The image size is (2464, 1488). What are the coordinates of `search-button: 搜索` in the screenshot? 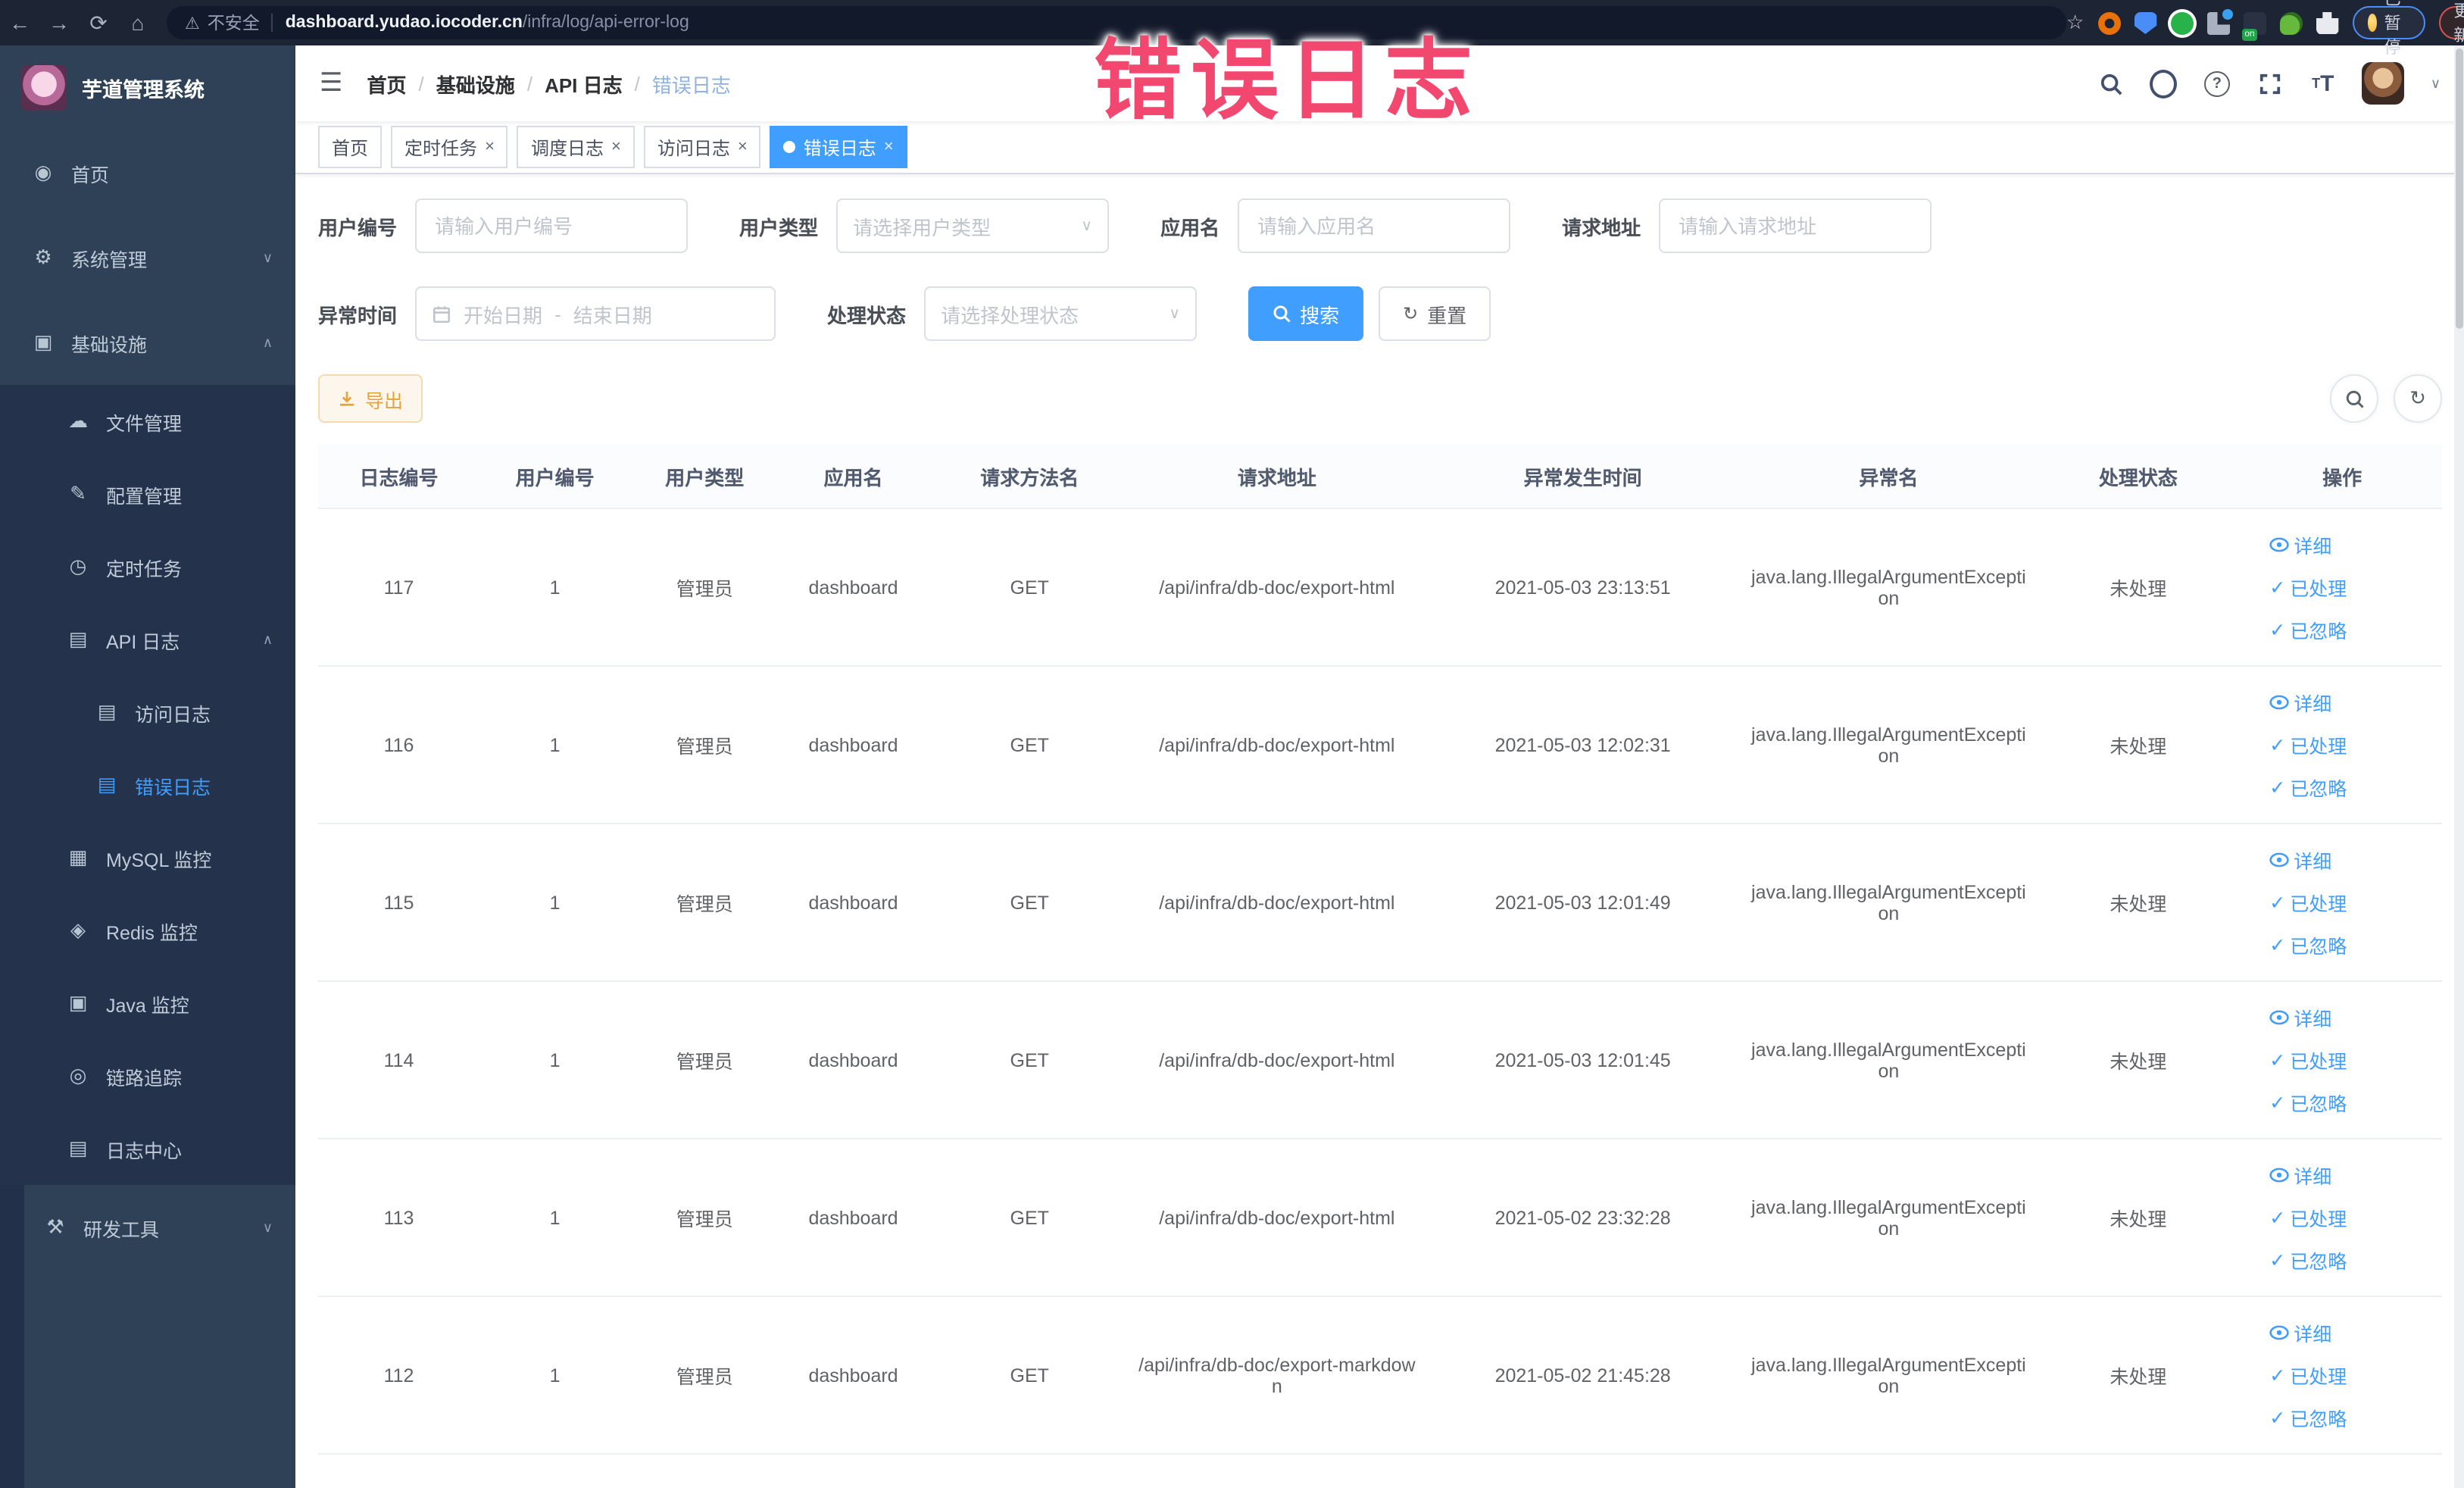 It's located at (1306, 313).